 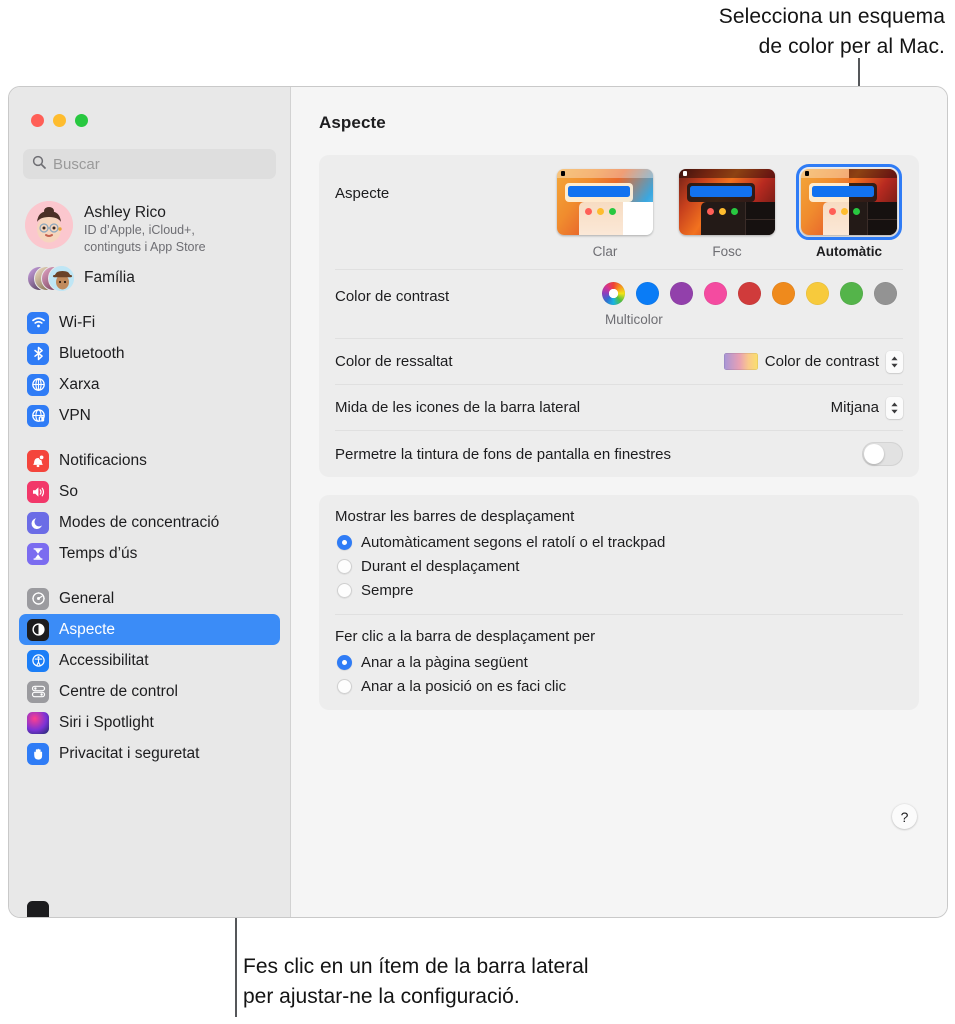 I want to click on accent-swatch-green, so click(x=851, y=293).